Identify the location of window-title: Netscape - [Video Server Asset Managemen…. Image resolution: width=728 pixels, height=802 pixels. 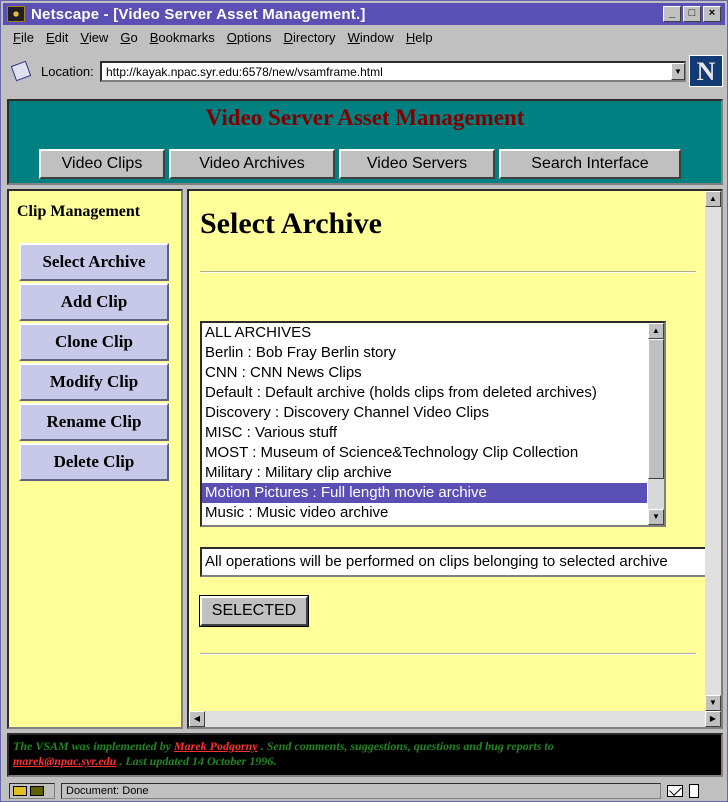
(198, 14).